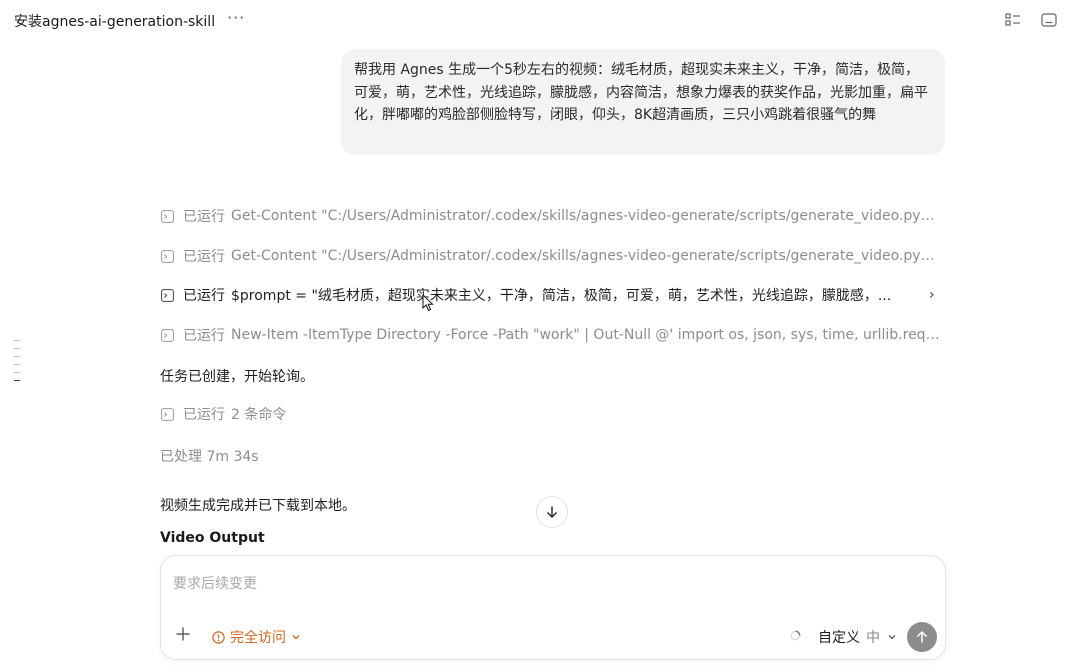 The height and width of the screenshot is (671, 1079). I want to click on task-created-text: 任务已创建，开始轮询。, so click(237, 377).